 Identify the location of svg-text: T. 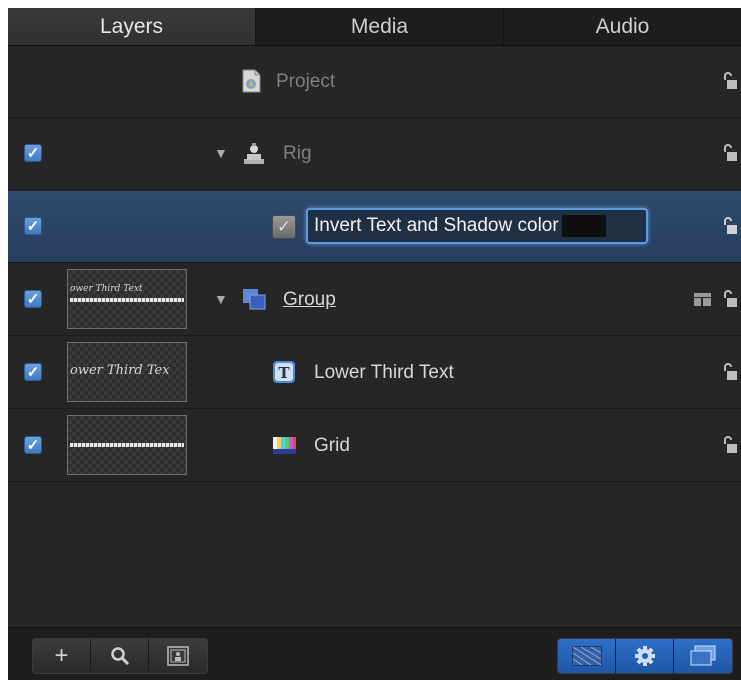
(284, 373).